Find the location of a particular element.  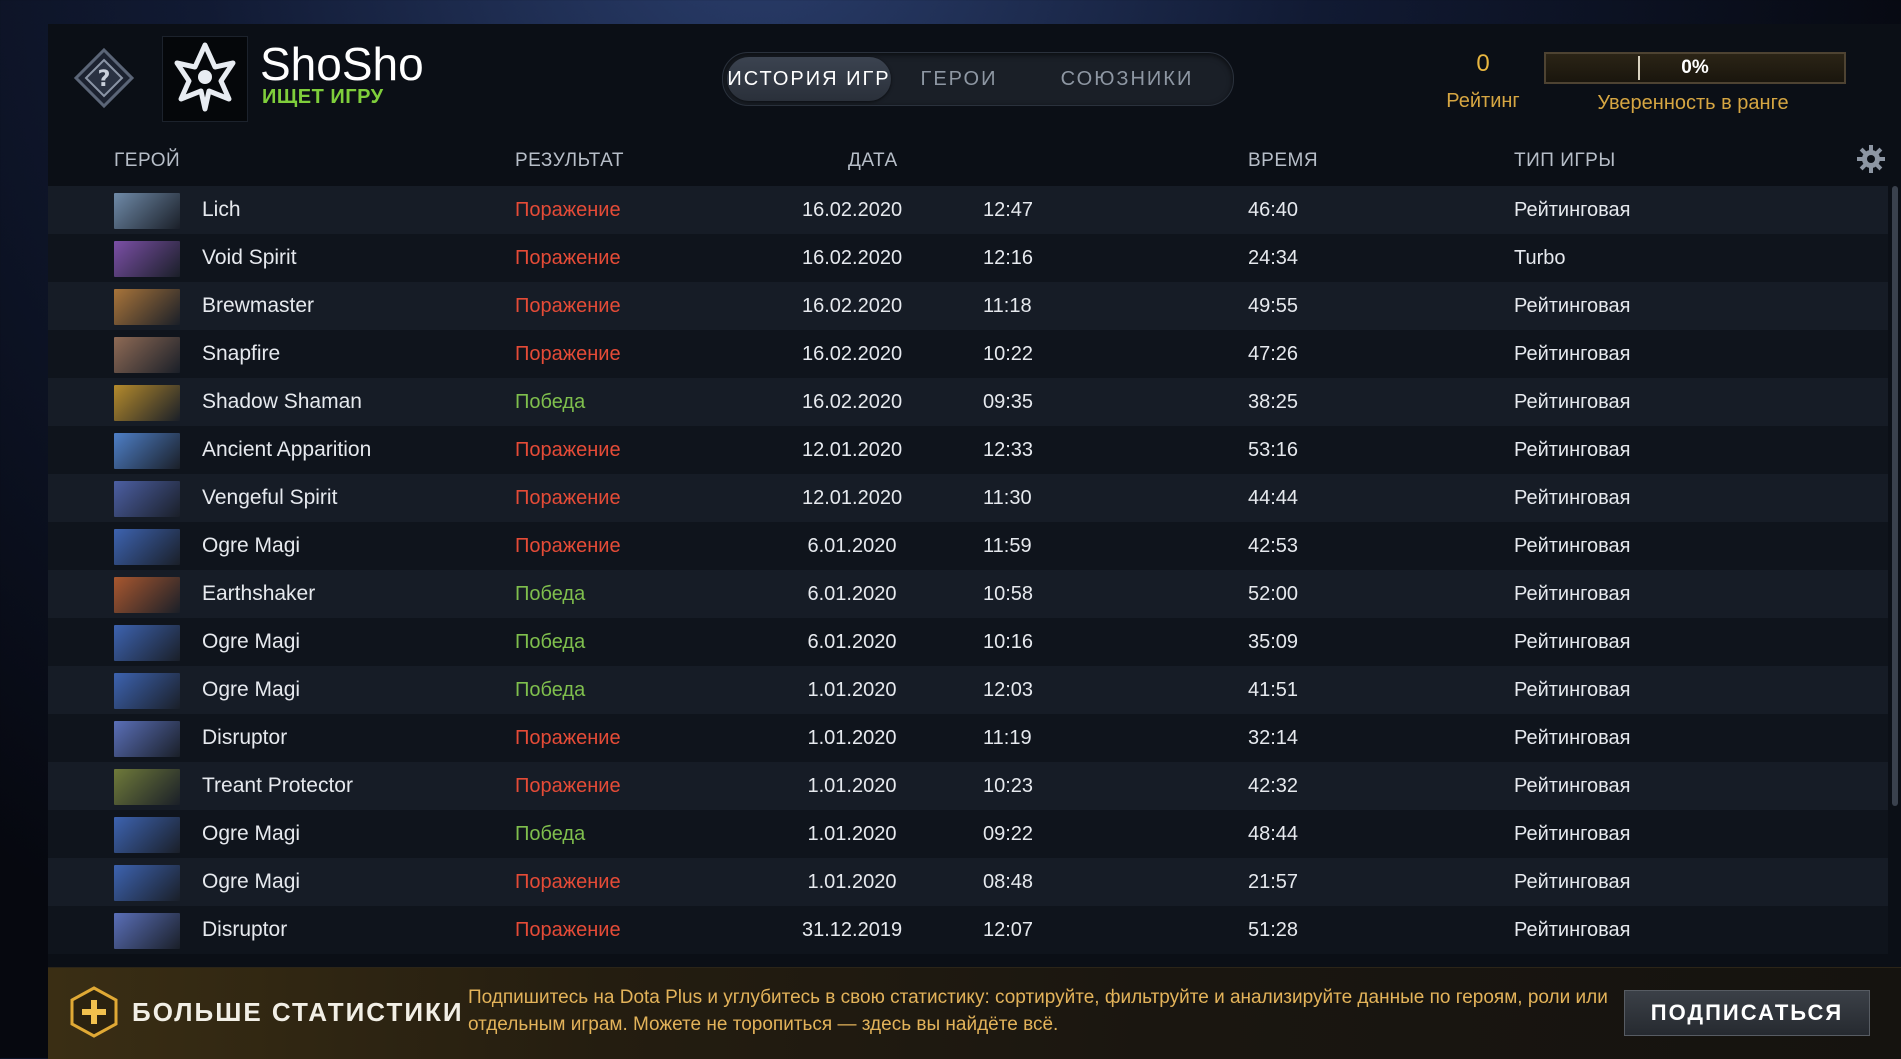

hero-name: Disruptor is located at coordinates (245, 737).